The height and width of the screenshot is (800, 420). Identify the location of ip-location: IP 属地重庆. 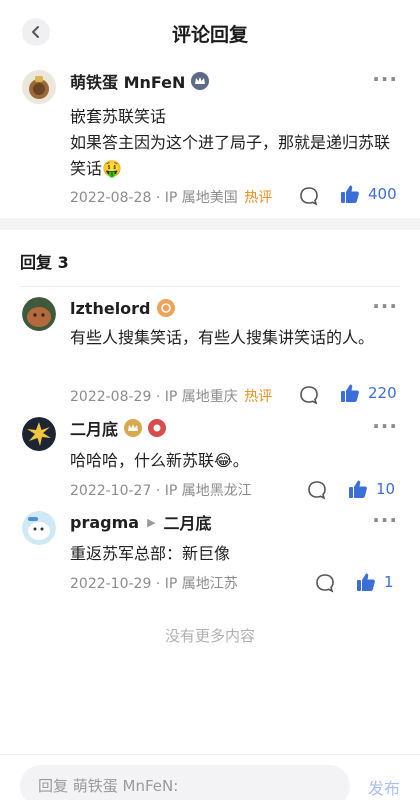
(201, 397).